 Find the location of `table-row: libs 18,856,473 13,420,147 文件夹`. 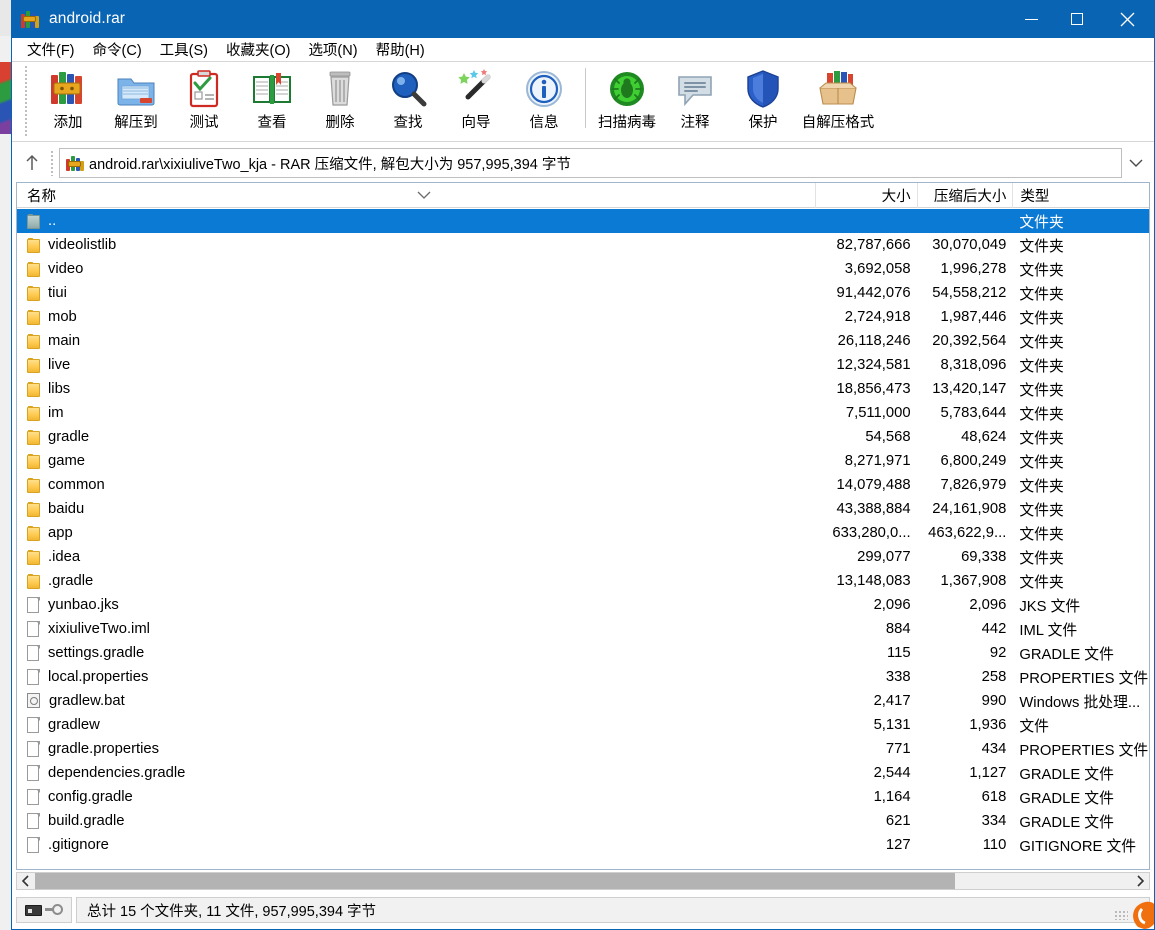

table-row: libs 18,856,473 13,420,147 文件夹 is located at coordinates (583, 389).